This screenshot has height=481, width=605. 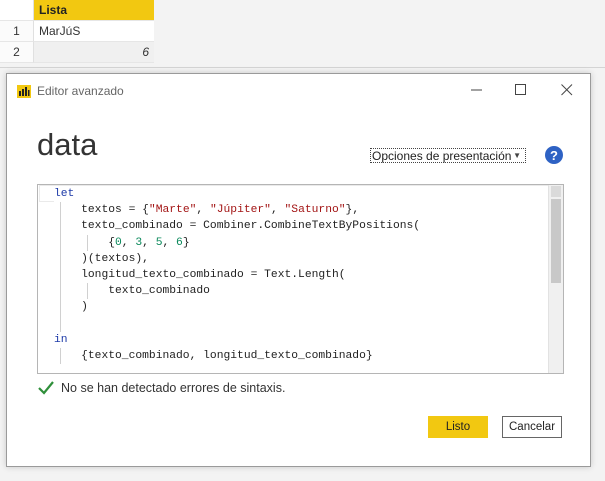 What do you see at coordinates (17, 52) in the screenshot?
I see `row-index: 2` at bounding box center [17, 52].